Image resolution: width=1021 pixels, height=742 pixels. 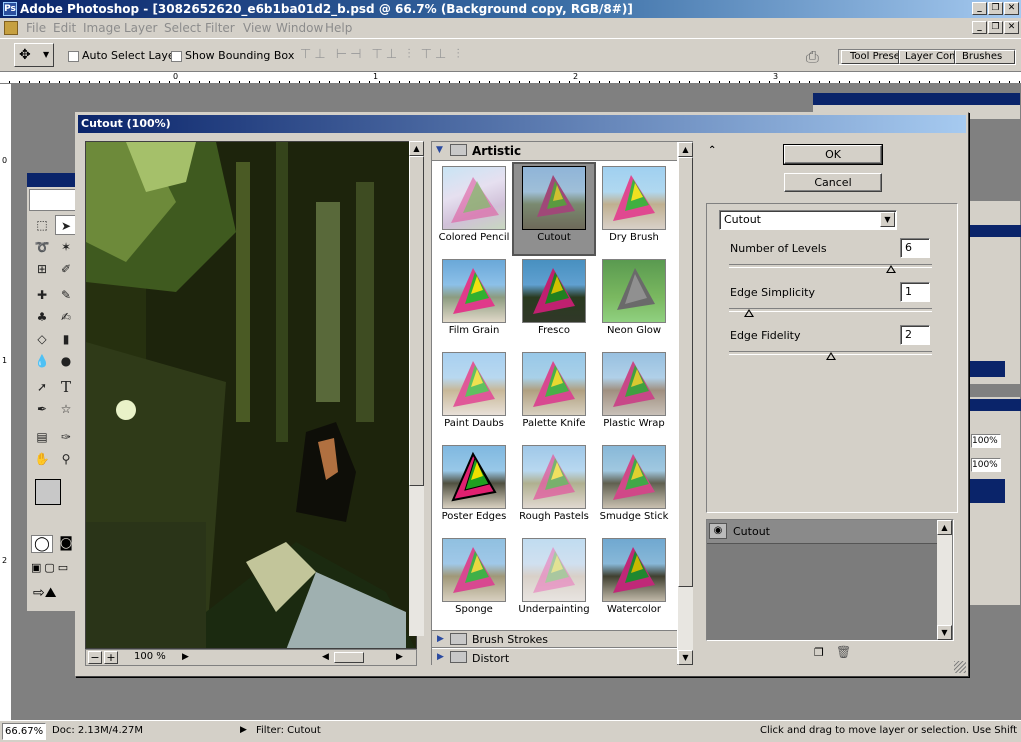 I want to click on status-zoom: 66.67%, so click(x=24, y=731).